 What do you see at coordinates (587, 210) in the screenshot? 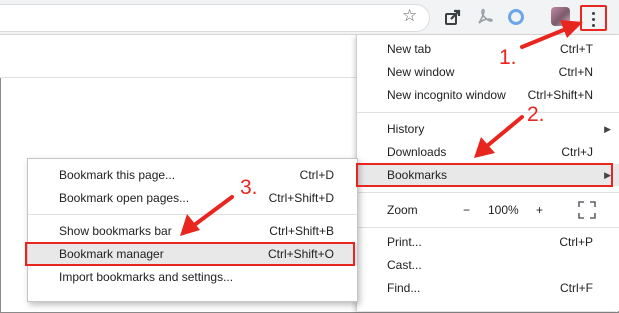
I see `fullscreen-icon` at bounding box center [587, 210].